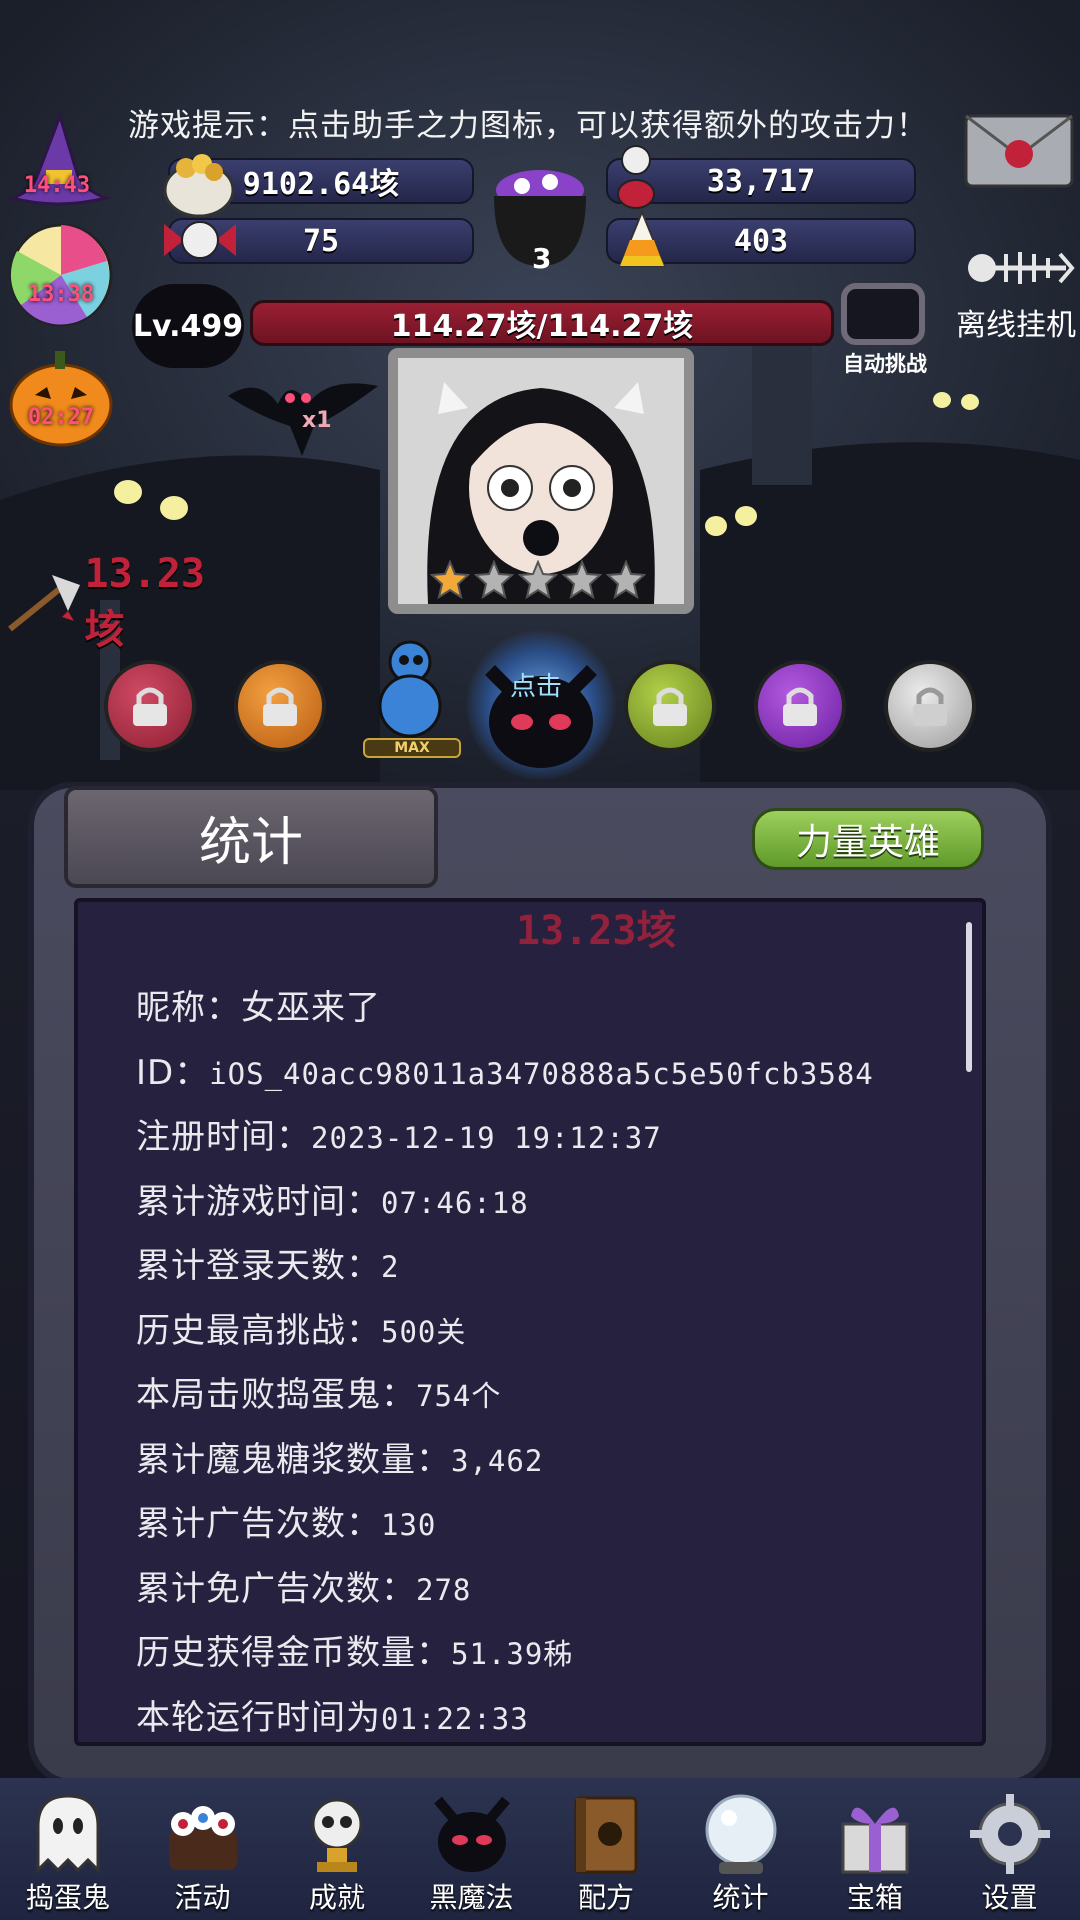  I want to click on stat-value: 500关, so click(424, 1331).